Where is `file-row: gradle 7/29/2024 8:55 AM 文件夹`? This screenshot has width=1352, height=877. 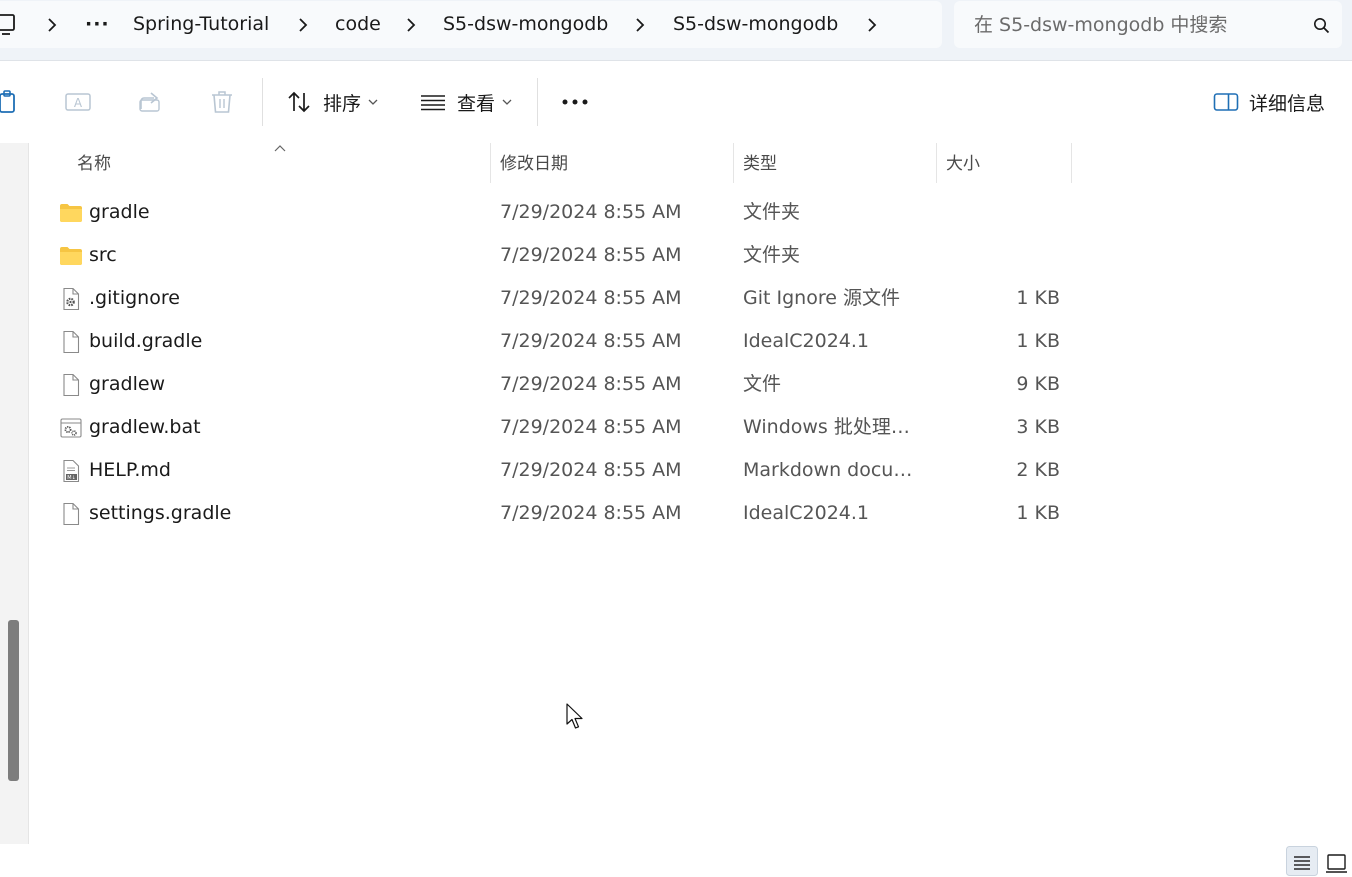
file-row: gradle 7/29/2024 8:55 AM 文件夹 is located at coordinates (565, 212).